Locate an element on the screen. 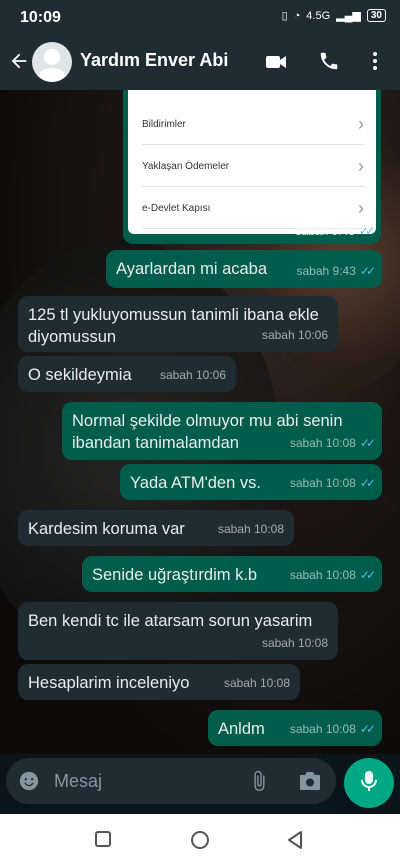  home-icon is located at coordinates (200, 842).